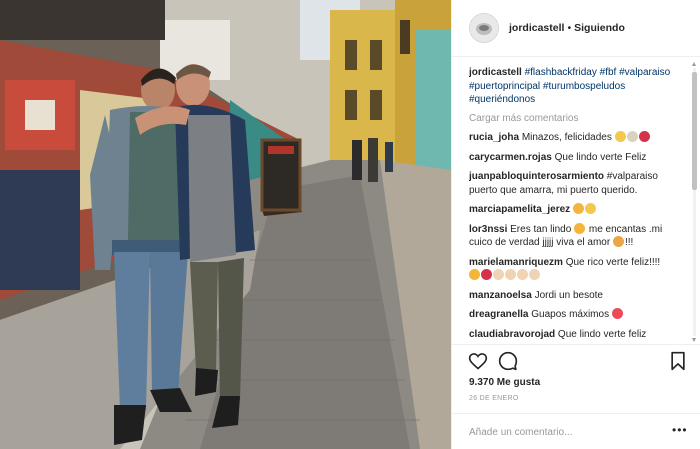 This screenshot has height=449, width=700. What do you see at coordinates (632, 136) in the screenshot?
I see `cocktail-emoji-icon` at bounding box center [632, 136].